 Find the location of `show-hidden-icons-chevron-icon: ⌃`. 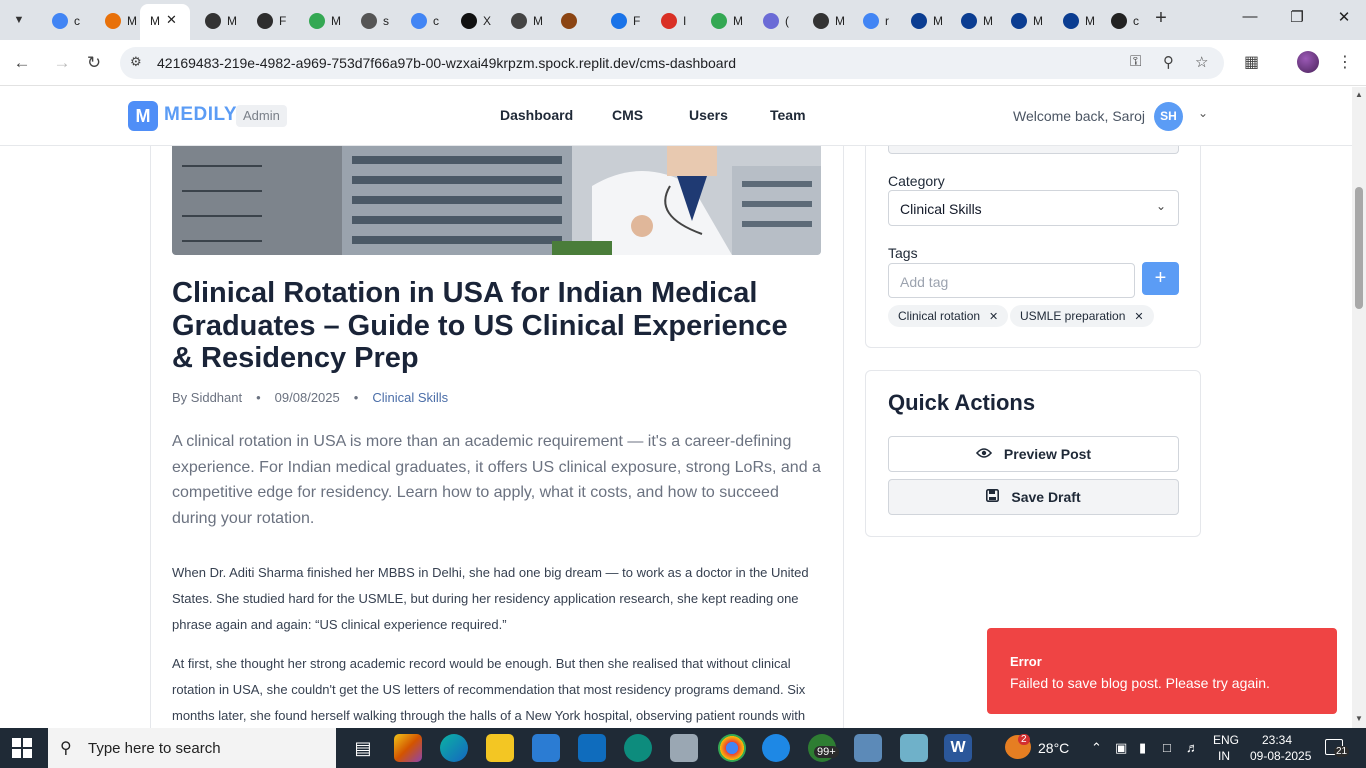

show-hidden-icons-chevron-icon: ⌃ is located at coordinates (1096, 748).